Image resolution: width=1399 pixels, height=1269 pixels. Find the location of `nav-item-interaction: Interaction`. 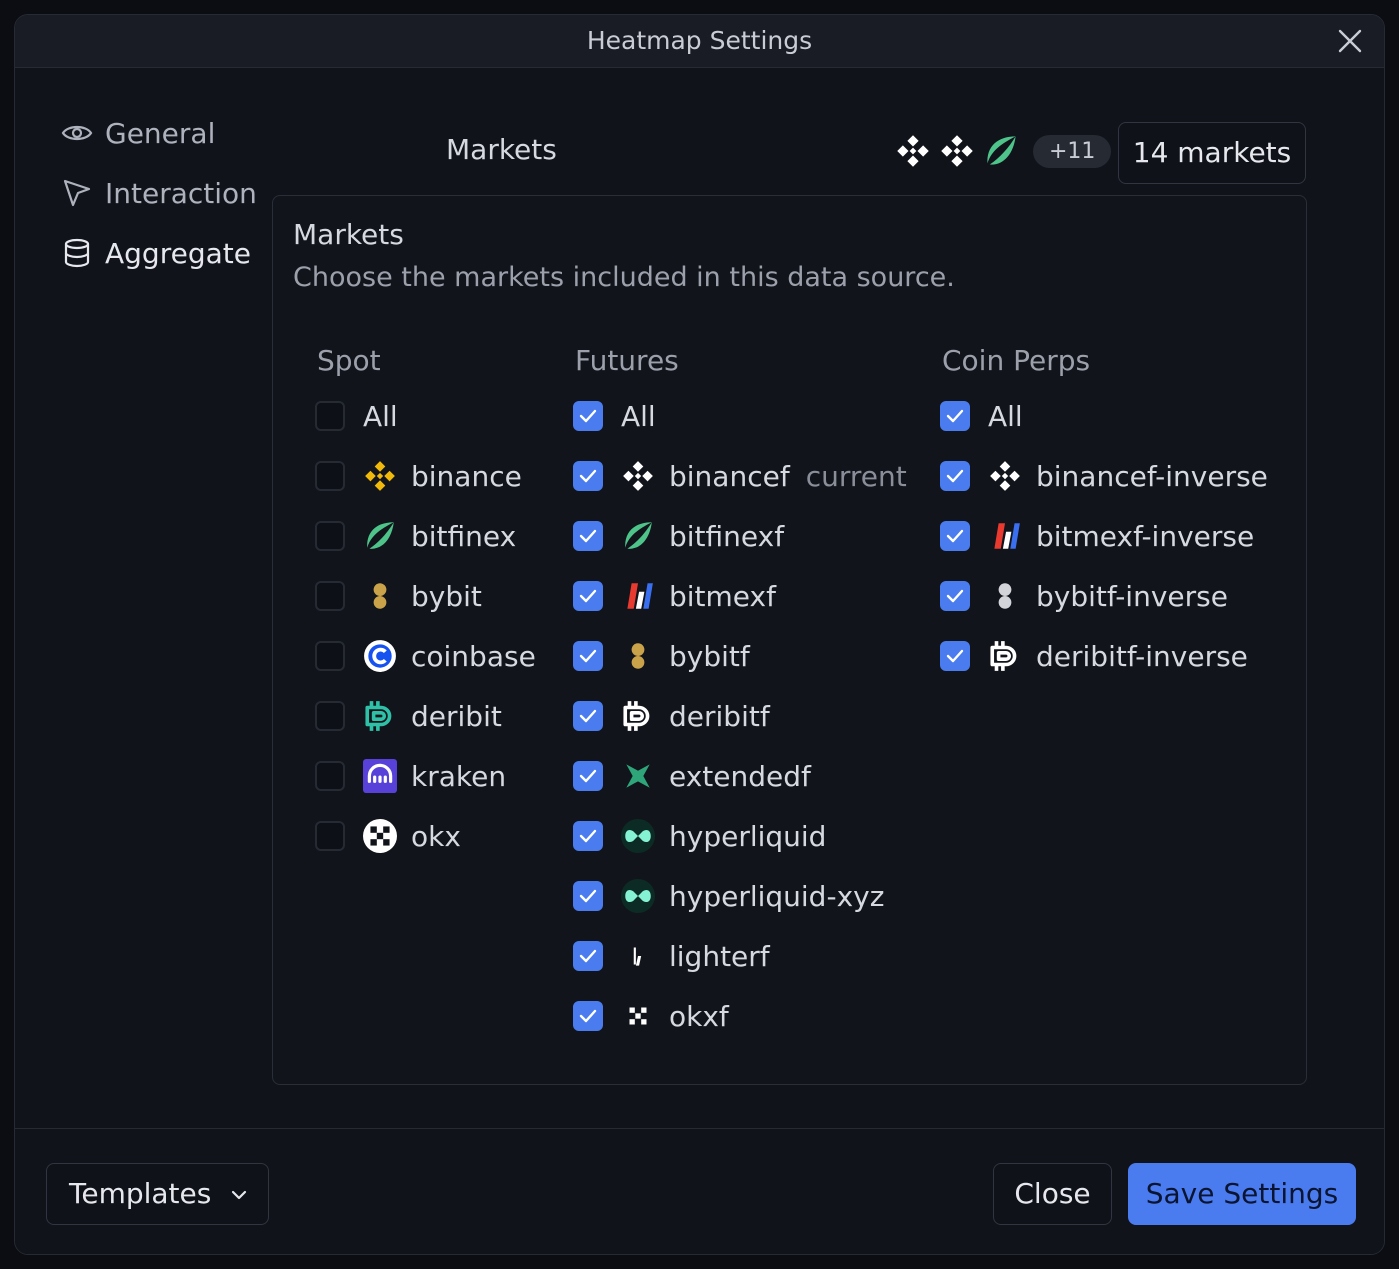

nav-item-interaction: Interaction is located at coordinates (159, 193).